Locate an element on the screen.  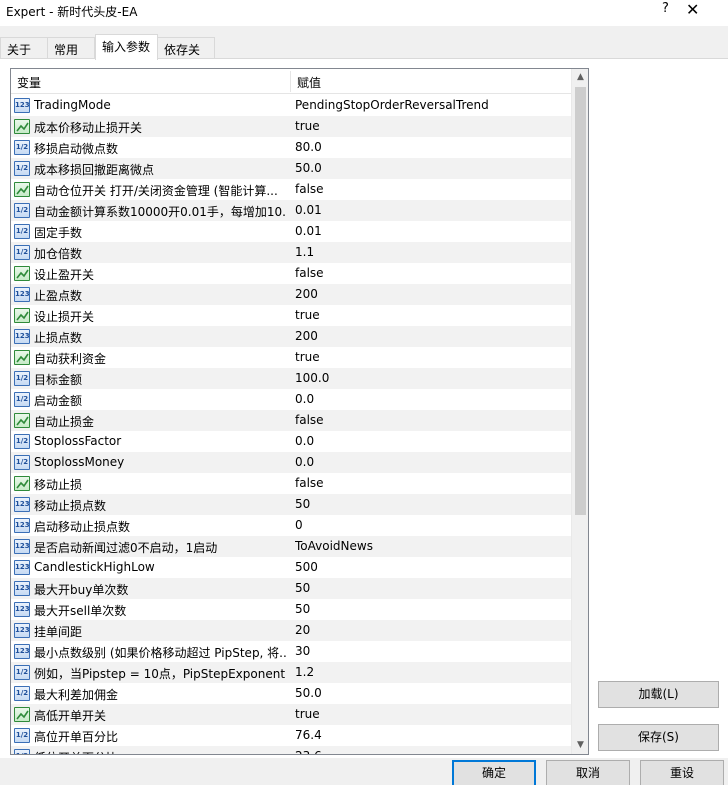
parameter-value: 76.4 is located at coordinates (430, 735).